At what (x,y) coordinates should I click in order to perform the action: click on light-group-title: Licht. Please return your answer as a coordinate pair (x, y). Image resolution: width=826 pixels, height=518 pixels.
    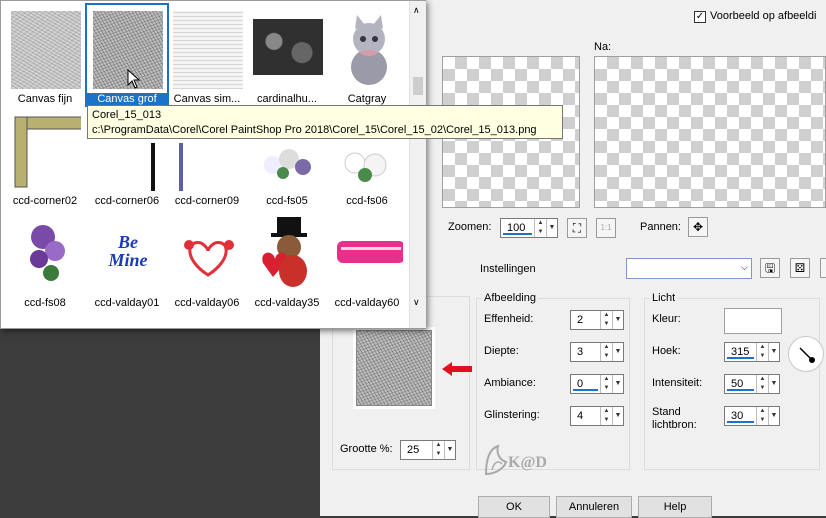
    Looking at the image, I should click on (664, 298).